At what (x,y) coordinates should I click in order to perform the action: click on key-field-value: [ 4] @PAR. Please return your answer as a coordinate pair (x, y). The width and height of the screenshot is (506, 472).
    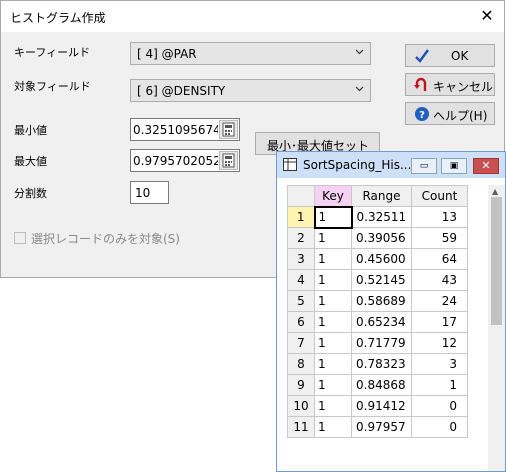
    Looking at the image, I should click on (167, 54).